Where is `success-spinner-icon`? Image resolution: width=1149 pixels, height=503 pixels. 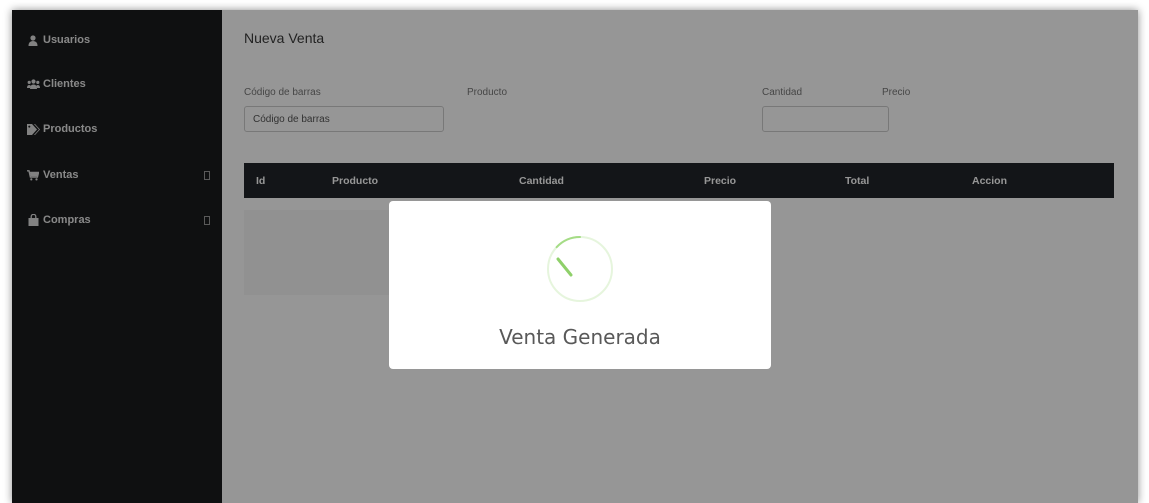 success-spinner-icon is located at coordinates (580, 269).